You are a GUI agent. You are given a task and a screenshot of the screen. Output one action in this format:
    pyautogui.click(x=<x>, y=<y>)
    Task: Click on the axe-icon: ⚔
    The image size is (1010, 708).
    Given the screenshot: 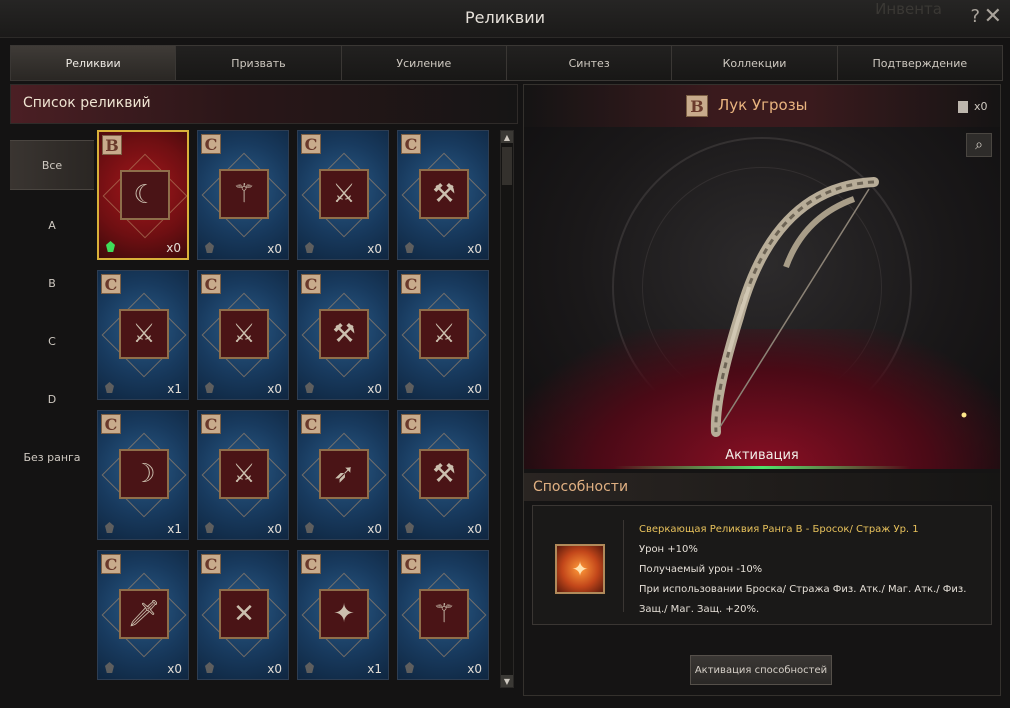 What is the action you would take?
    pyautogui.click(x=444, y=334)
    